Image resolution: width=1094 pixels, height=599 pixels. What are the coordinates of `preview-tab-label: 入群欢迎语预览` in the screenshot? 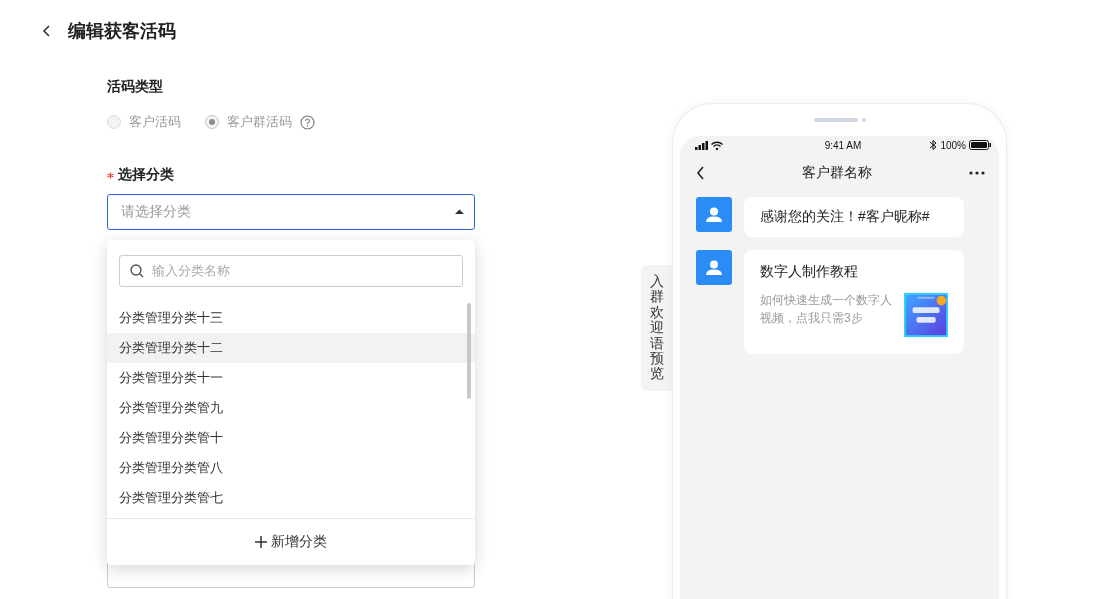 It's located at (657, 328).